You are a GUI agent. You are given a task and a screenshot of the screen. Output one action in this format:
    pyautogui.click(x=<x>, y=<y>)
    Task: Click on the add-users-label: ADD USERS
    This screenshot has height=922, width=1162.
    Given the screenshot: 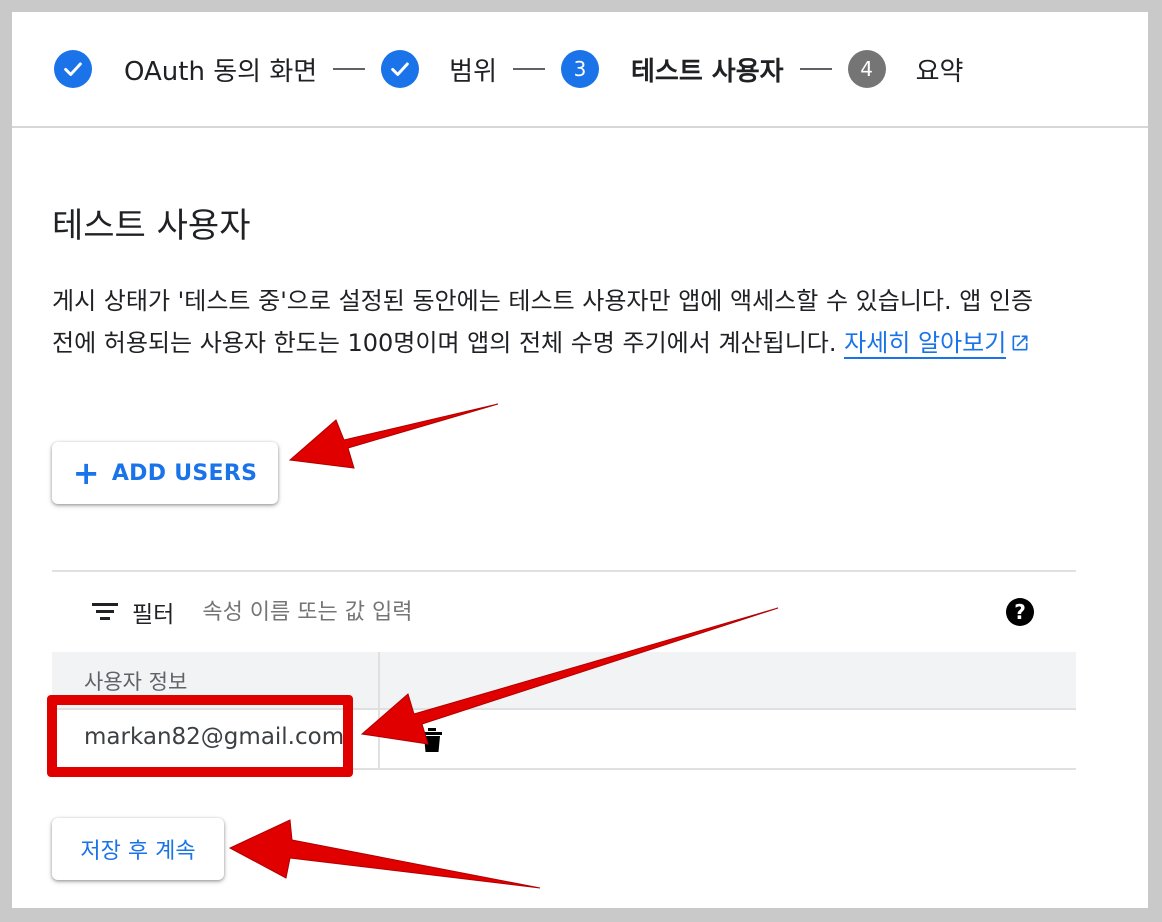 What is the action you would take?
    pyautogui.click(x=184, y=473)
    